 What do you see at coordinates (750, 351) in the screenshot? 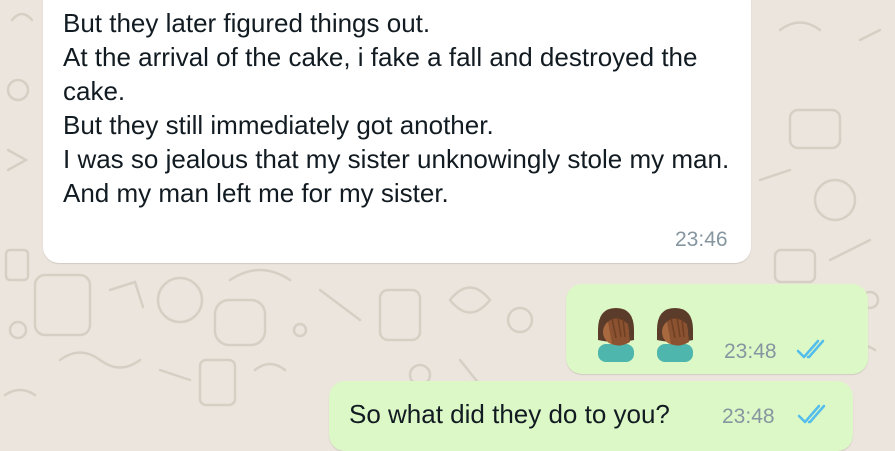
I see `outgoing-emoji-message-time: 23:48` at bounding box center [750, 351].